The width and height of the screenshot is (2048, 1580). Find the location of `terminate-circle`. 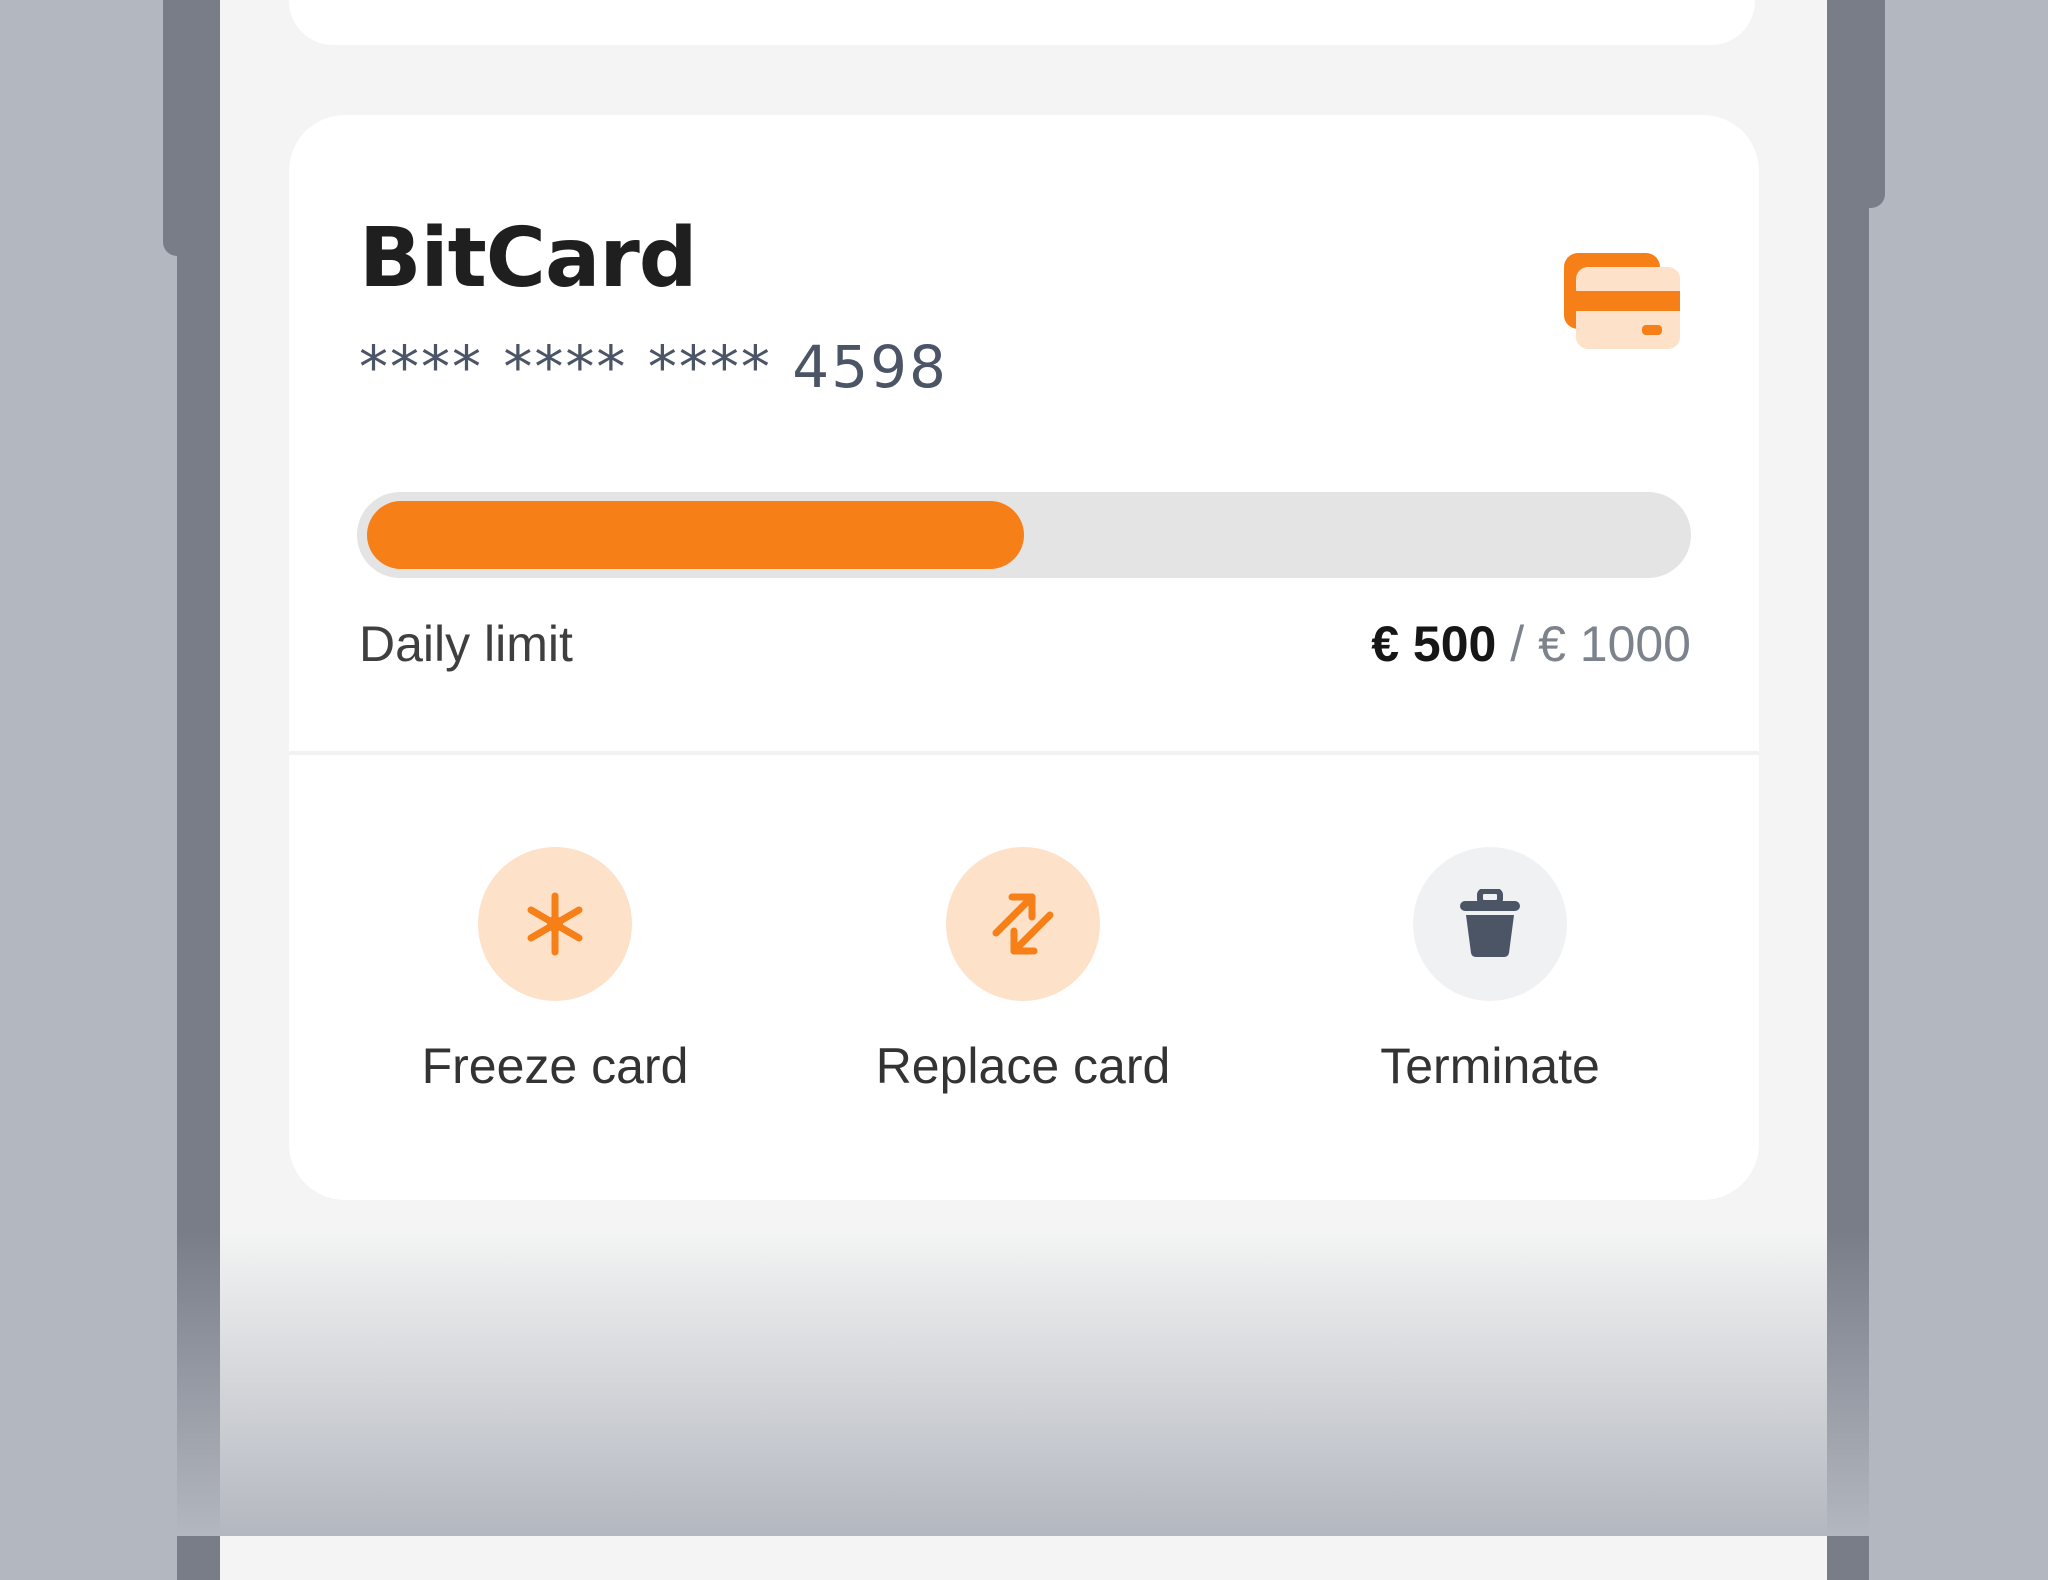

terminate-circle is located at coordinates (1490, 924).